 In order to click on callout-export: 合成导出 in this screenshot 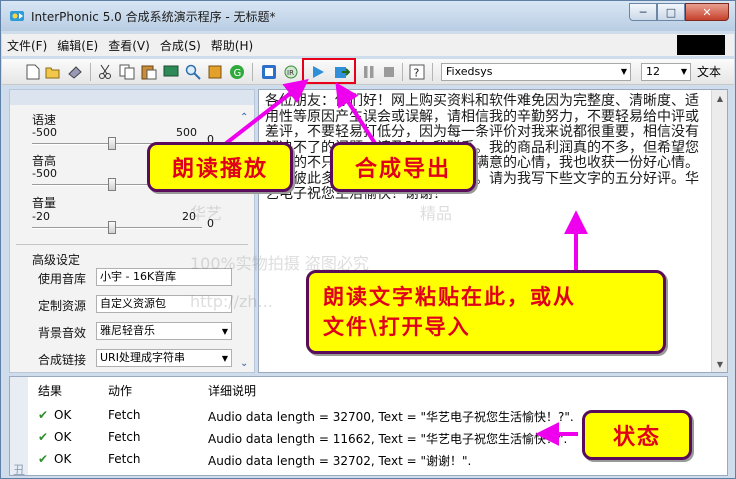, I will do `click(403, 167)`.